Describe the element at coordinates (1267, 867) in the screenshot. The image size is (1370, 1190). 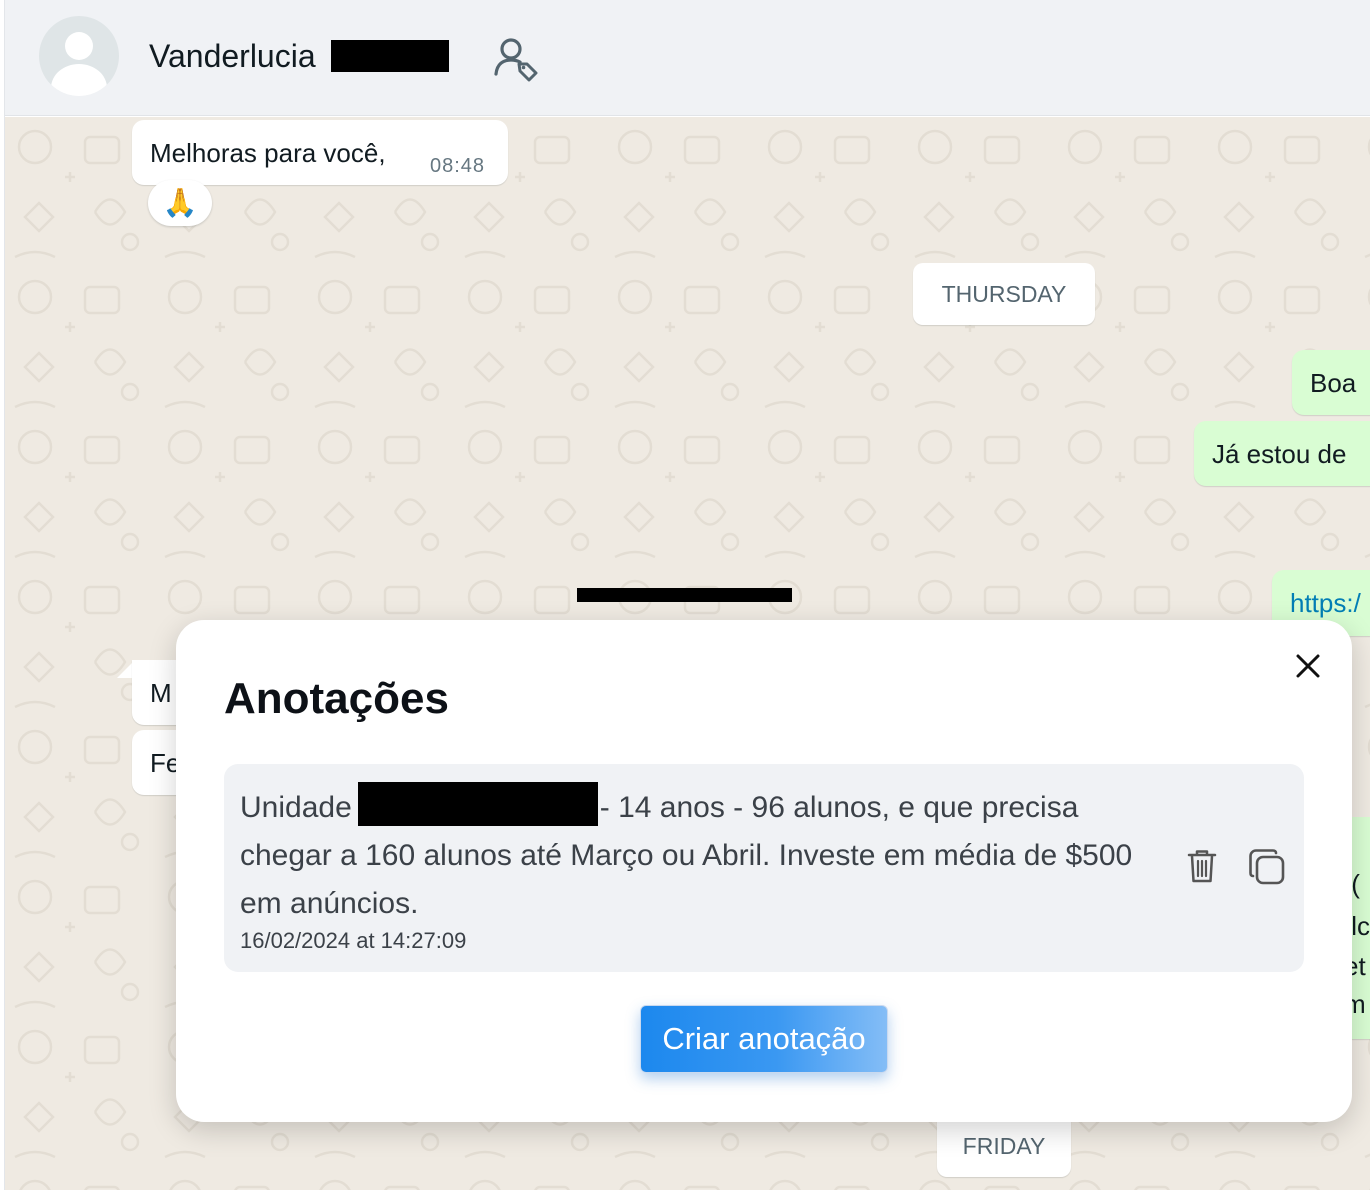
I see `copy-icon` at that location.